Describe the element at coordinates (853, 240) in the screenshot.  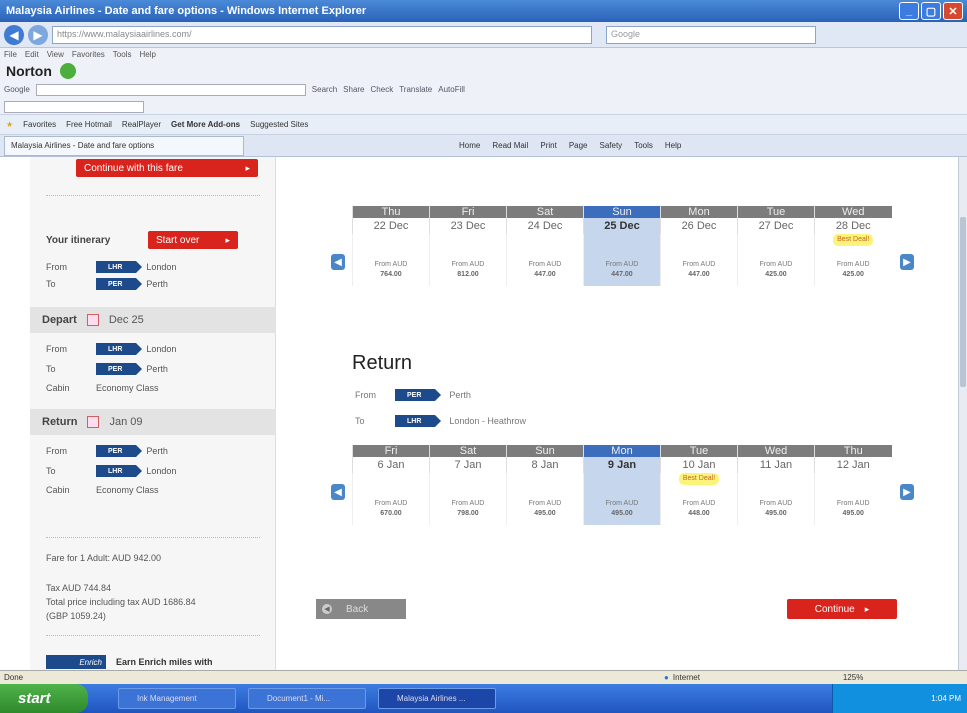
I see `best-deal-badge: Best Deal!` at that location.